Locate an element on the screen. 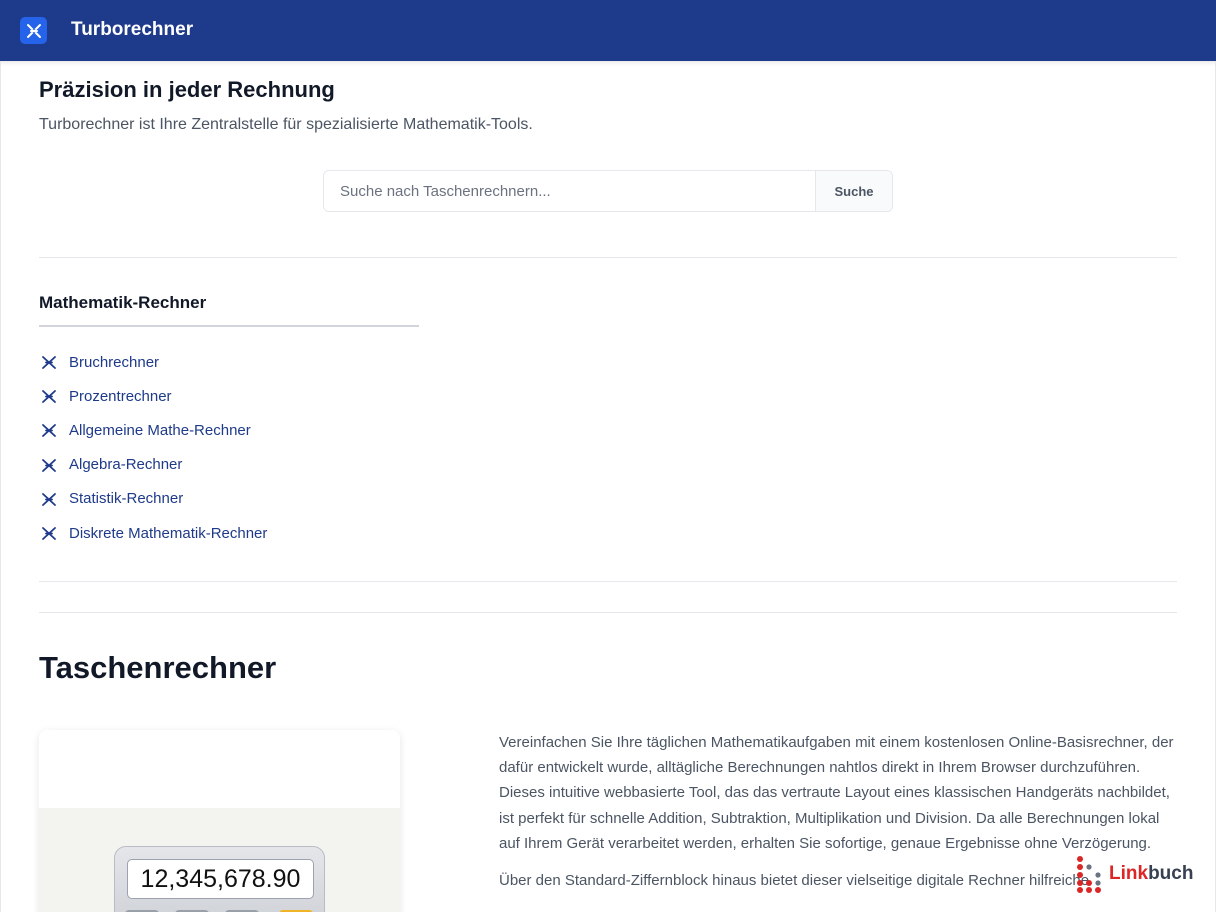  list-item: Diskrete Mathematik-Rechner is located at coordinates (153, 533).